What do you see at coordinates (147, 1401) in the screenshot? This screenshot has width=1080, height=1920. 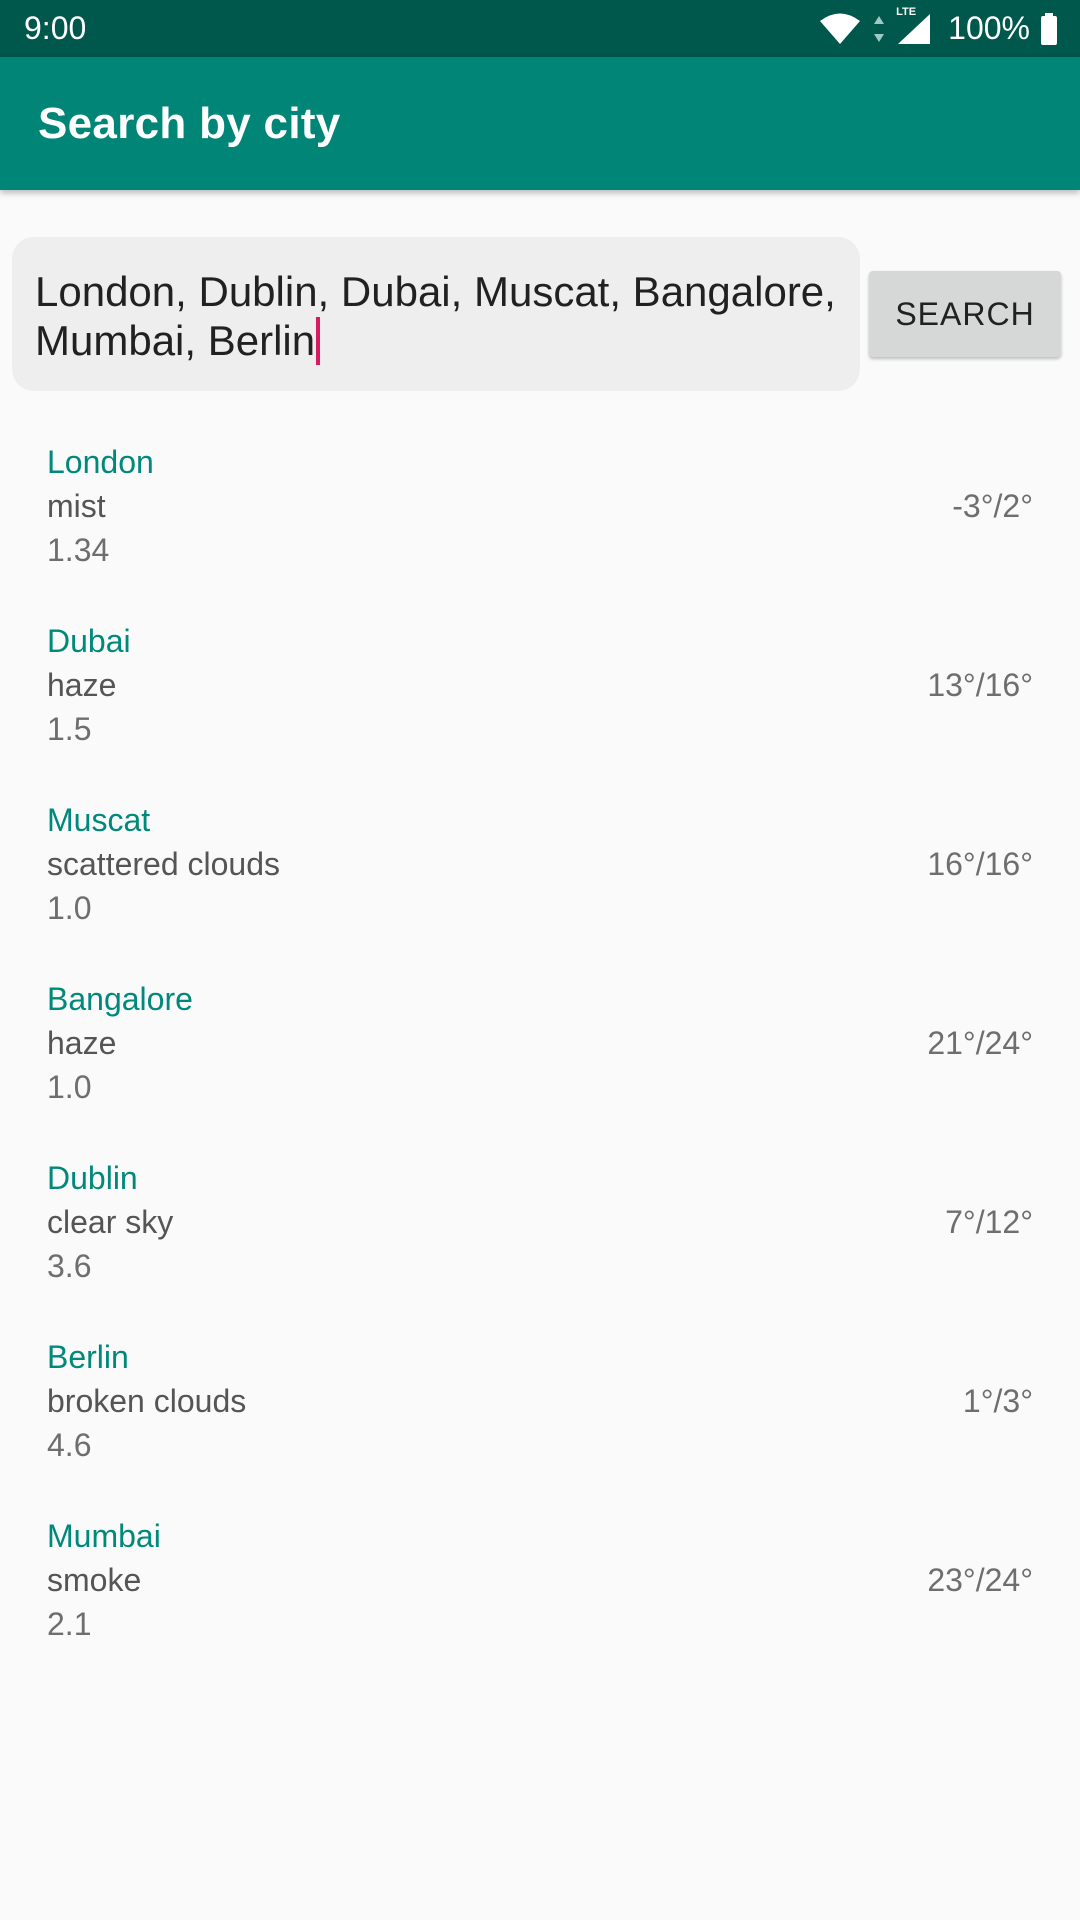 I see `weather-description: broken clouds` at bounding box center [147, 1401].